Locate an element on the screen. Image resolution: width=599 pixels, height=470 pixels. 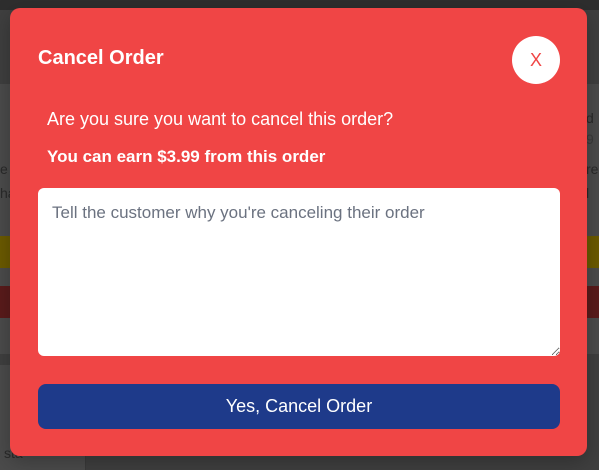
background-text: d is located at coordinates (590, 118).